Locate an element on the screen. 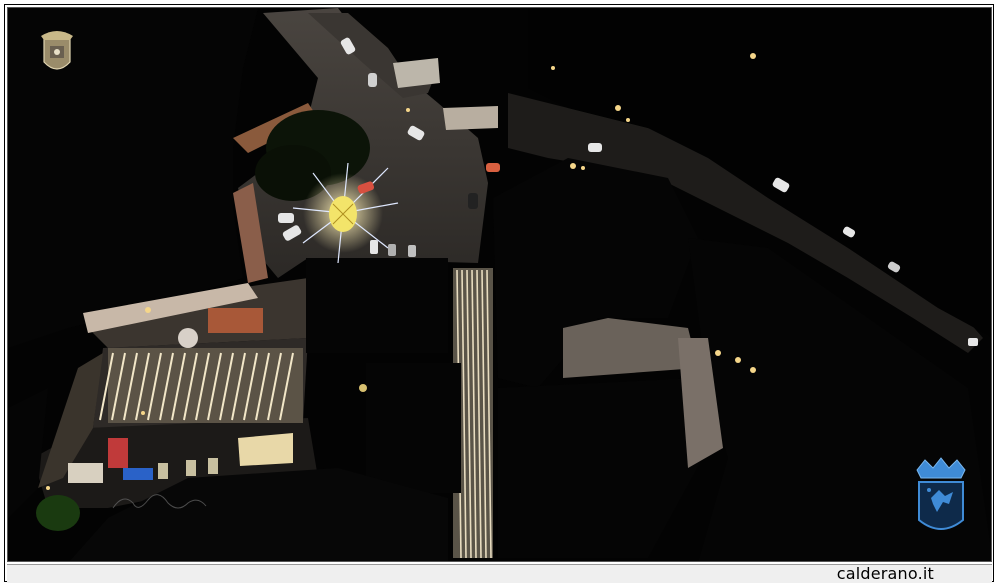  site-caption: calderano.it is located at coordinates (885, 573).